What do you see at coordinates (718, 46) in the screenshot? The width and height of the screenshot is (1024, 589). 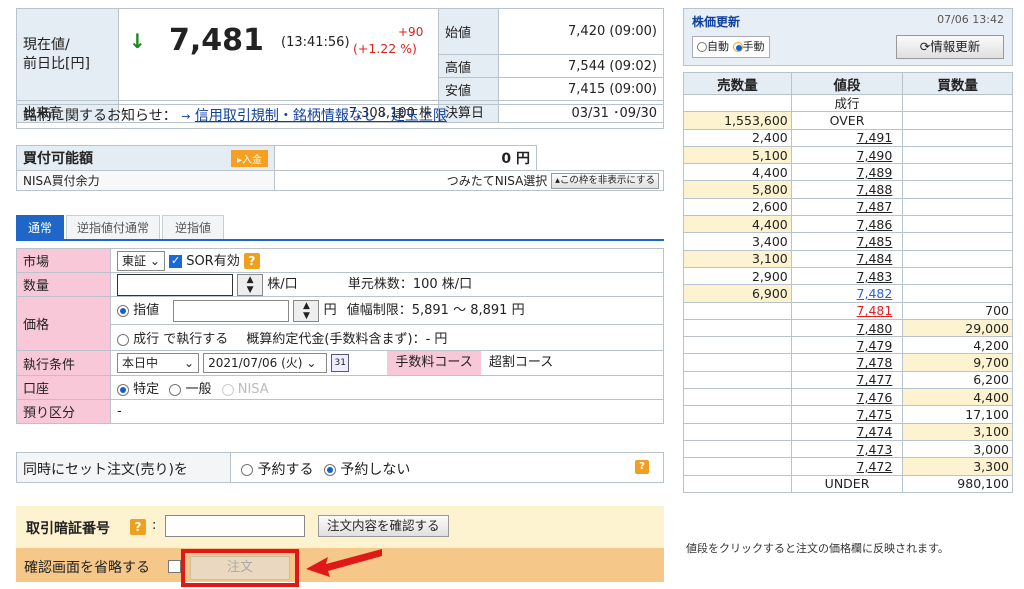 I see `auto-label: 自動` at bounding box center [718, 46].